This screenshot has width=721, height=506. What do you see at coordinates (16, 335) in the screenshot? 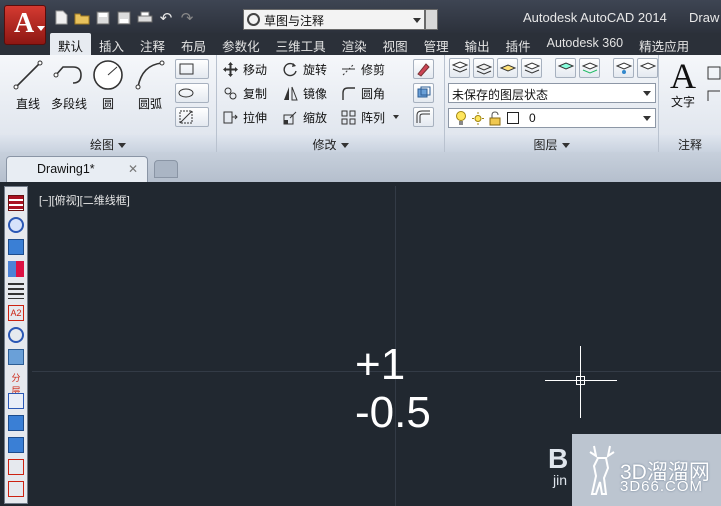
I see `search-icon` at bounding box center [16, 335].